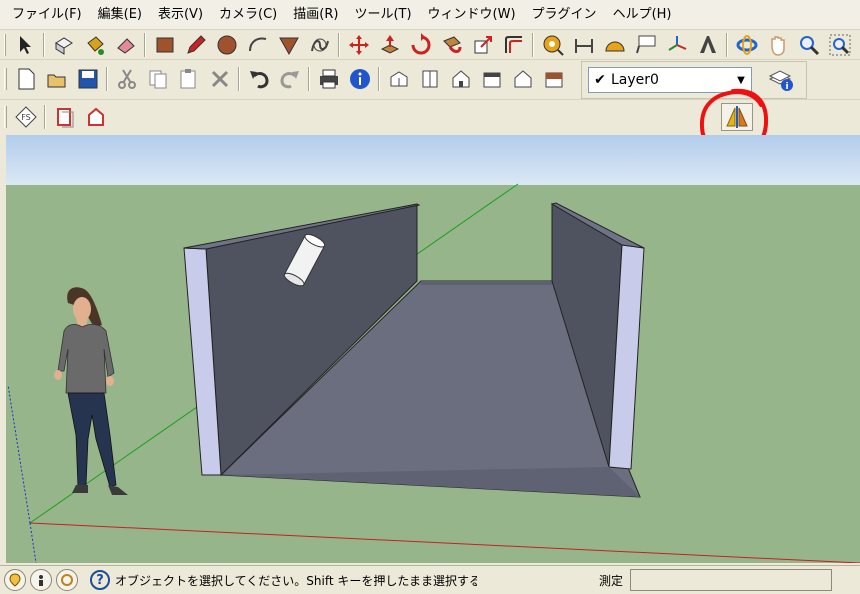 The height and width of the screenshot is (594, 860). I want to click on status-message: オブジェクトを選択してください。Shift キーを押したまま選択するか、ま, so click(296, 580).